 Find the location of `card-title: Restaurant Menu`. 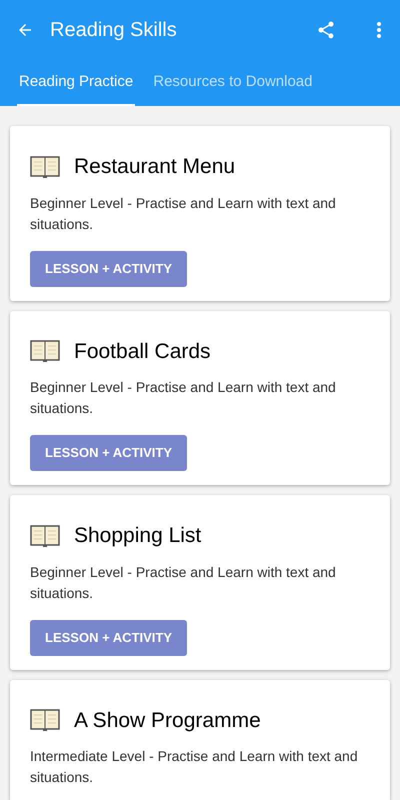

card-title: Restaurant Menu is located at coordinates (155, 167).